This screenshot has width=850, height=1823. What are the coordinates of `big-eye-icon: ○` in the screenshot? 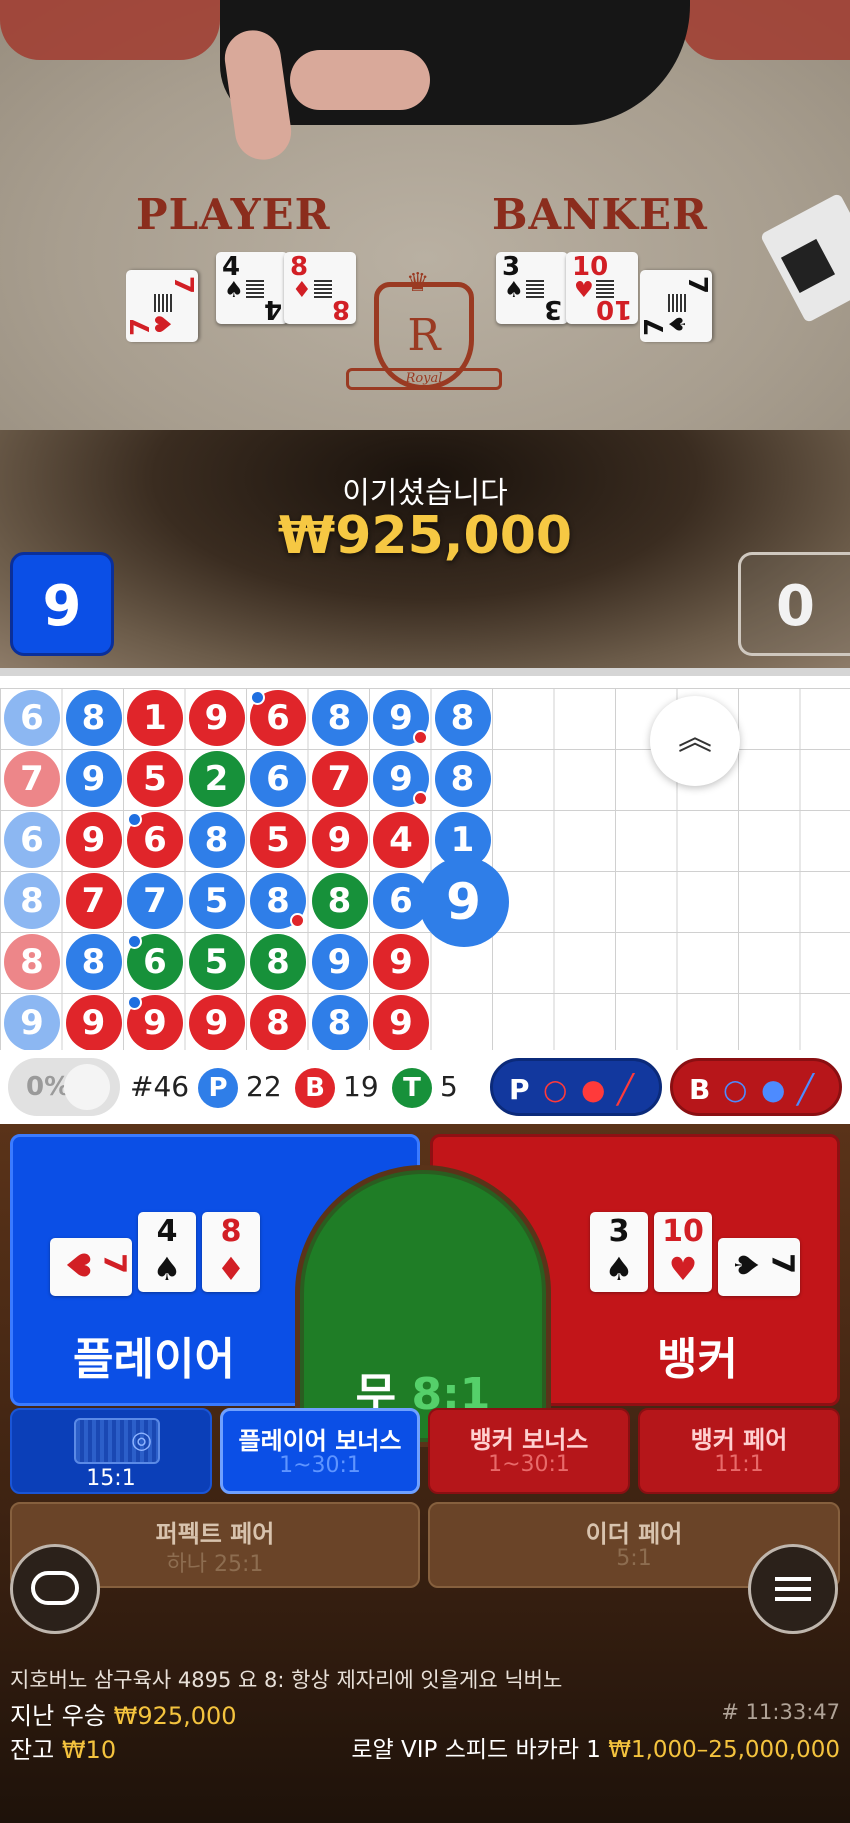 It's located at (735, 1089).